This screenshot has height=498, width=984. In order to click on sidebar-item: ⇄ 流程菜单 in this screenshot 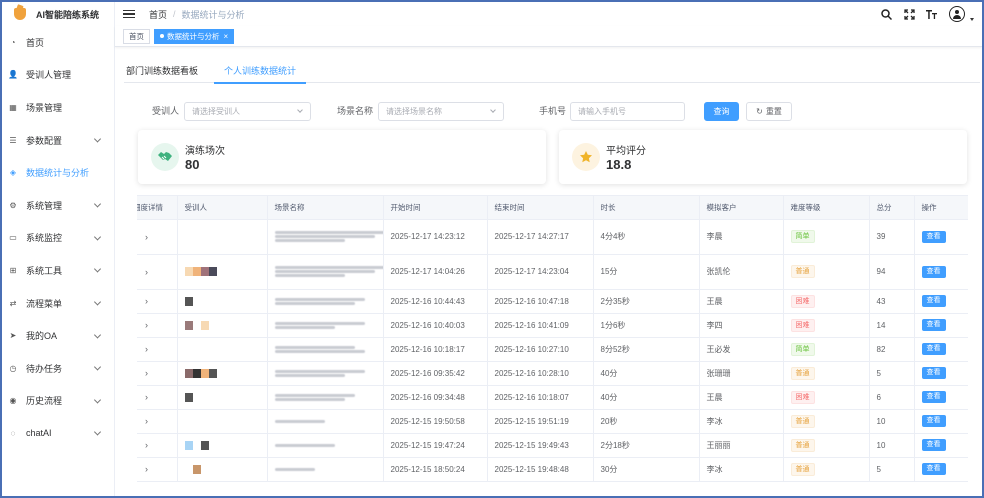, I will do `click(58, 303)`.